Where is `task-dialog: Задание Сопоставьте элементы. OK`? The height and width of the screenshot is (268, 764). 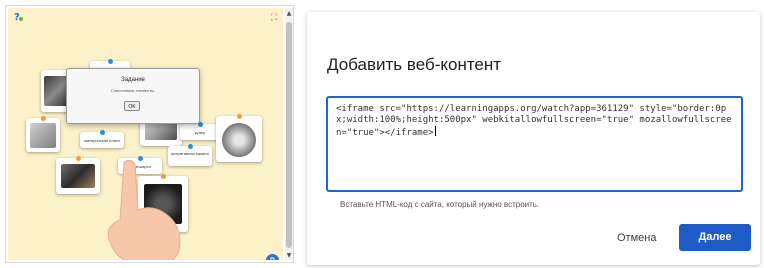 task-dialog: Задание Сопоставьте элементы. OK is located at coordinates (133, 96).